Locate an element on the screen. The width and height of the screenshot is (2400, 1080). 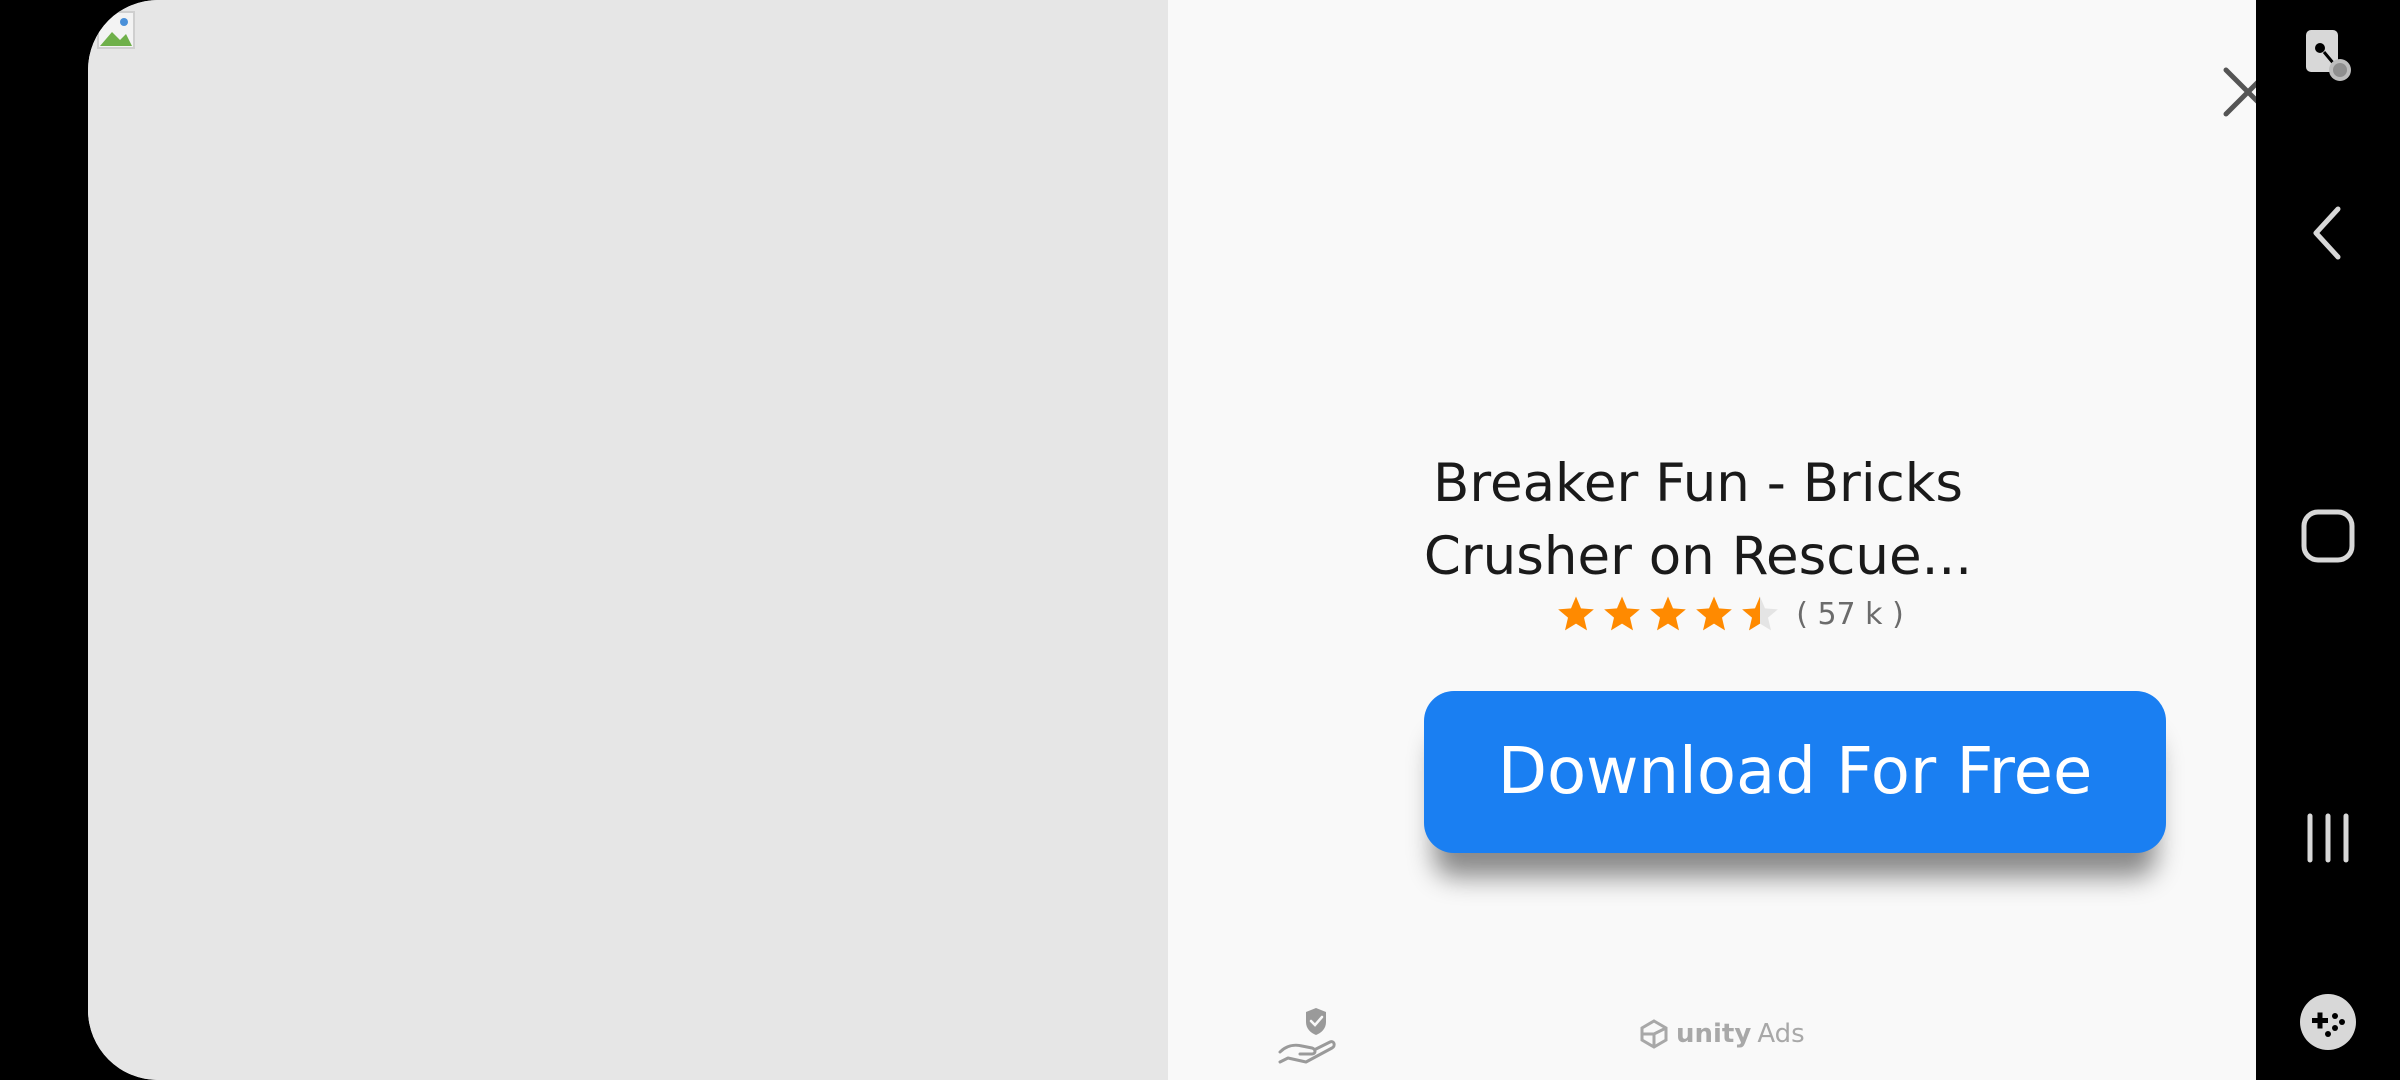
privacy-shield-hand-icon is located at coordinates (1308, 1036).